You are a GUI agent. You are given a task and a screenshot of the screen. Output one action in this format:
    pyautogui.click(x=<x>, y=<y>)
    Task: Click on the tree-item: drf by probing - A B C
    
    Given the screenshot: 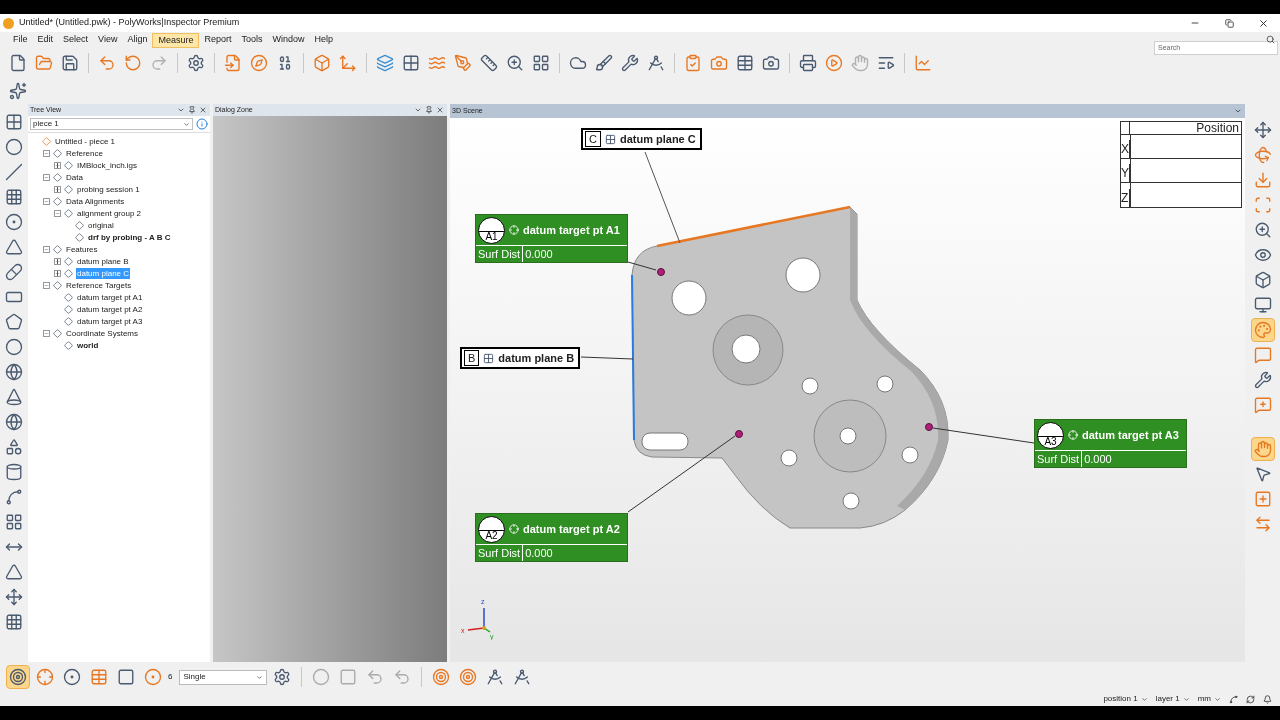 What is the action you would take?
    pyautogui.click(x=129, y=237)
    